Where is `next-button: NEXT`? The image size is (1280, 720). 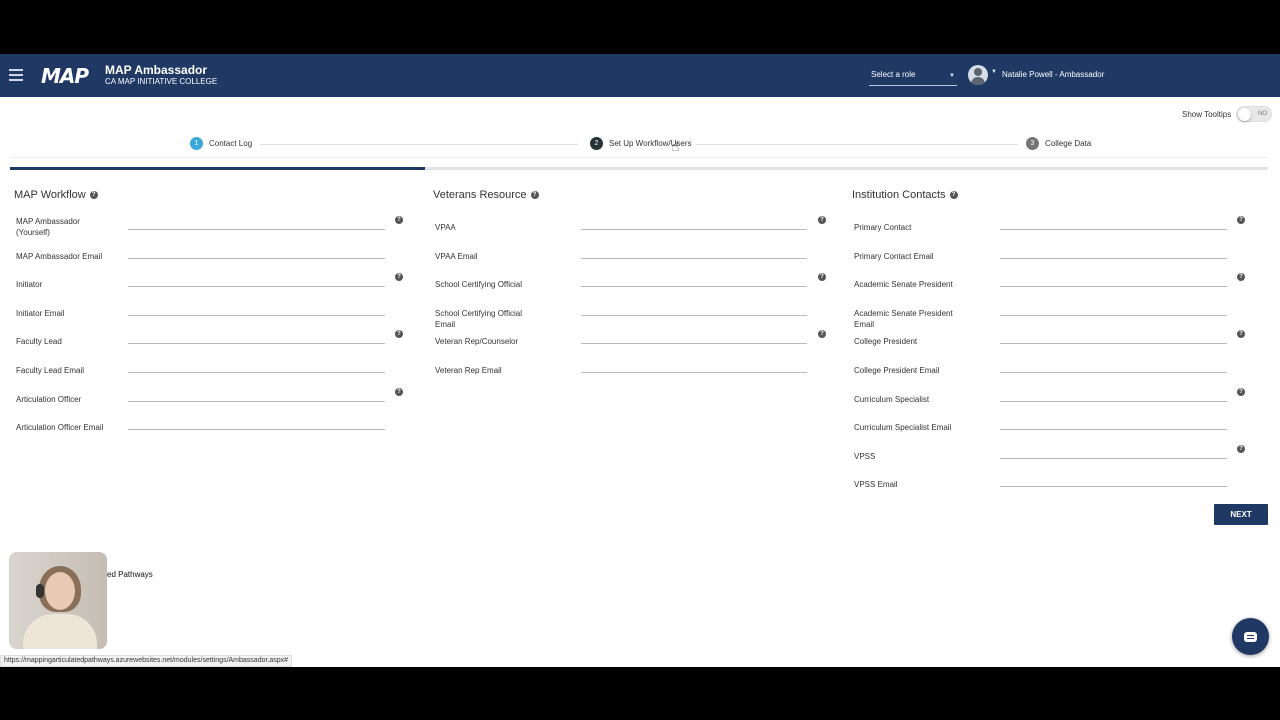
next-button: NEXT is located at coordinates (1241, 514).